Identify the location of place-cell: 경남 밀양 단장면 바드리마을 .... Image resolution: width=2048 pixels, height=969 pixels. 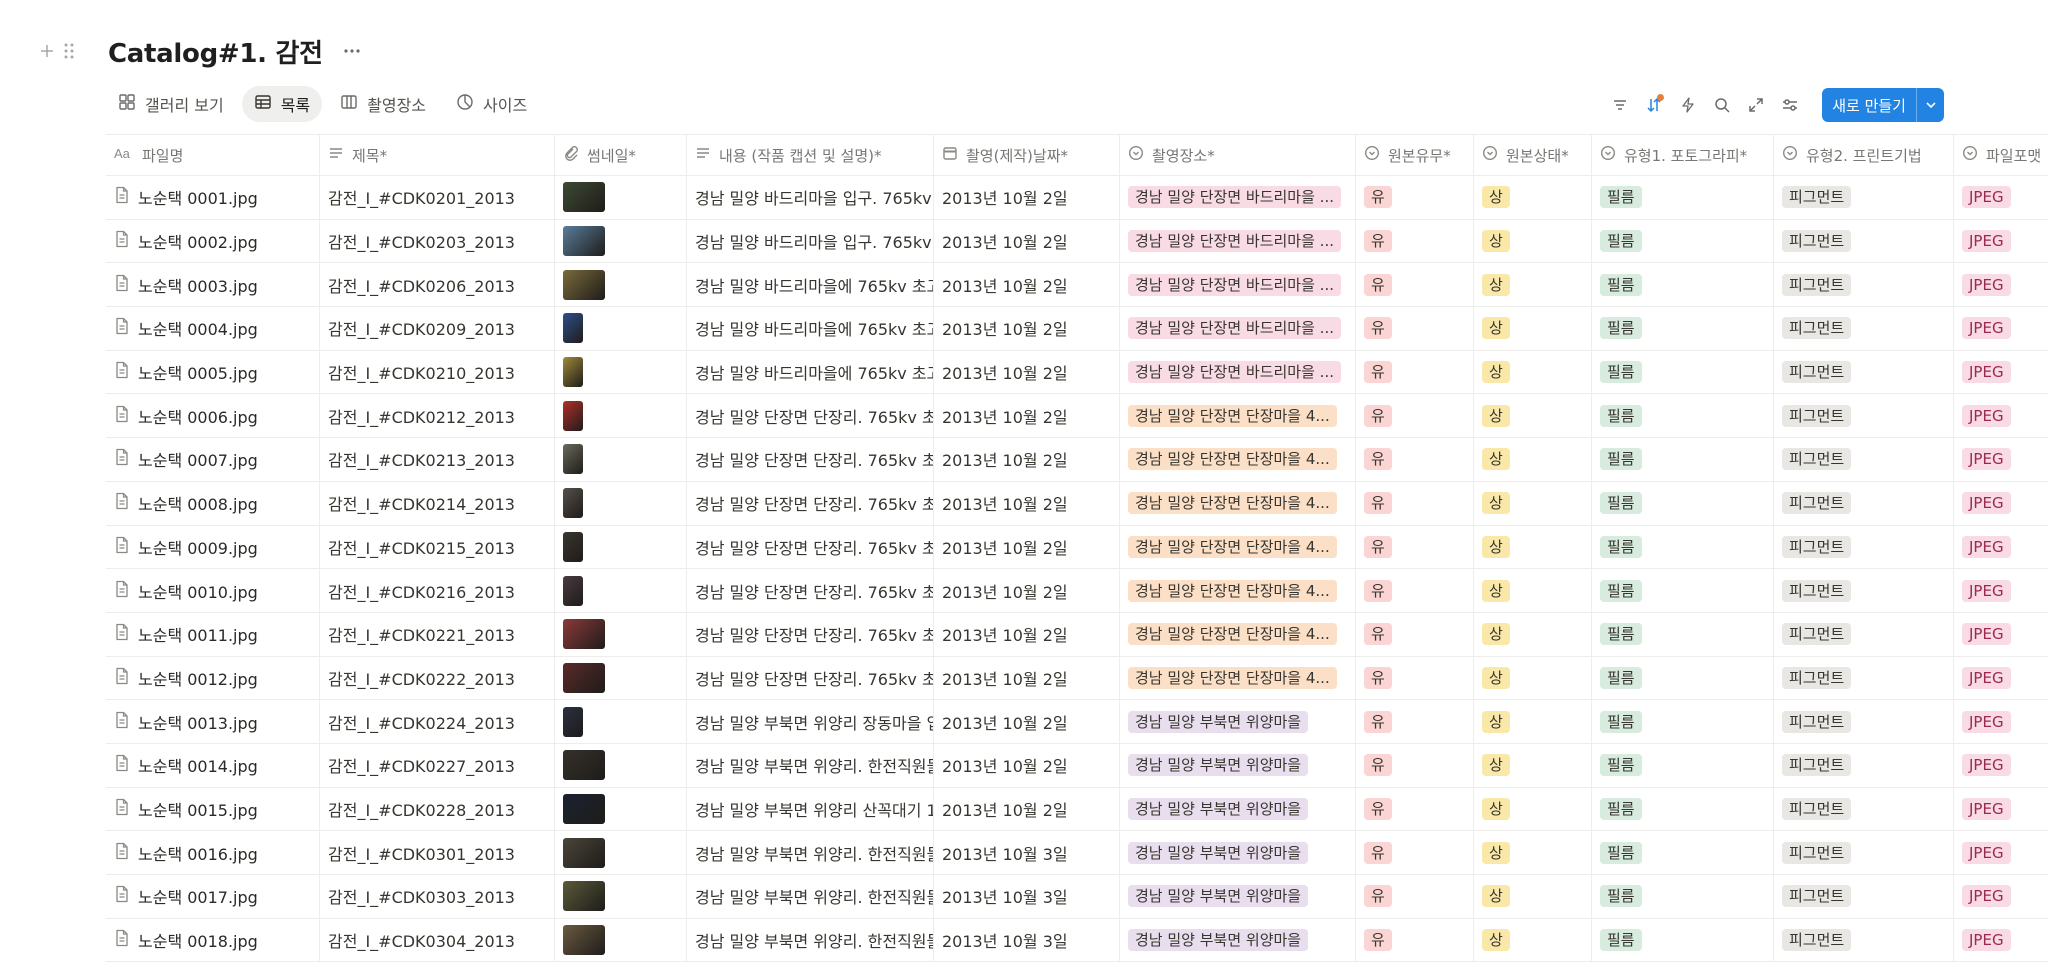
(1238, 241).